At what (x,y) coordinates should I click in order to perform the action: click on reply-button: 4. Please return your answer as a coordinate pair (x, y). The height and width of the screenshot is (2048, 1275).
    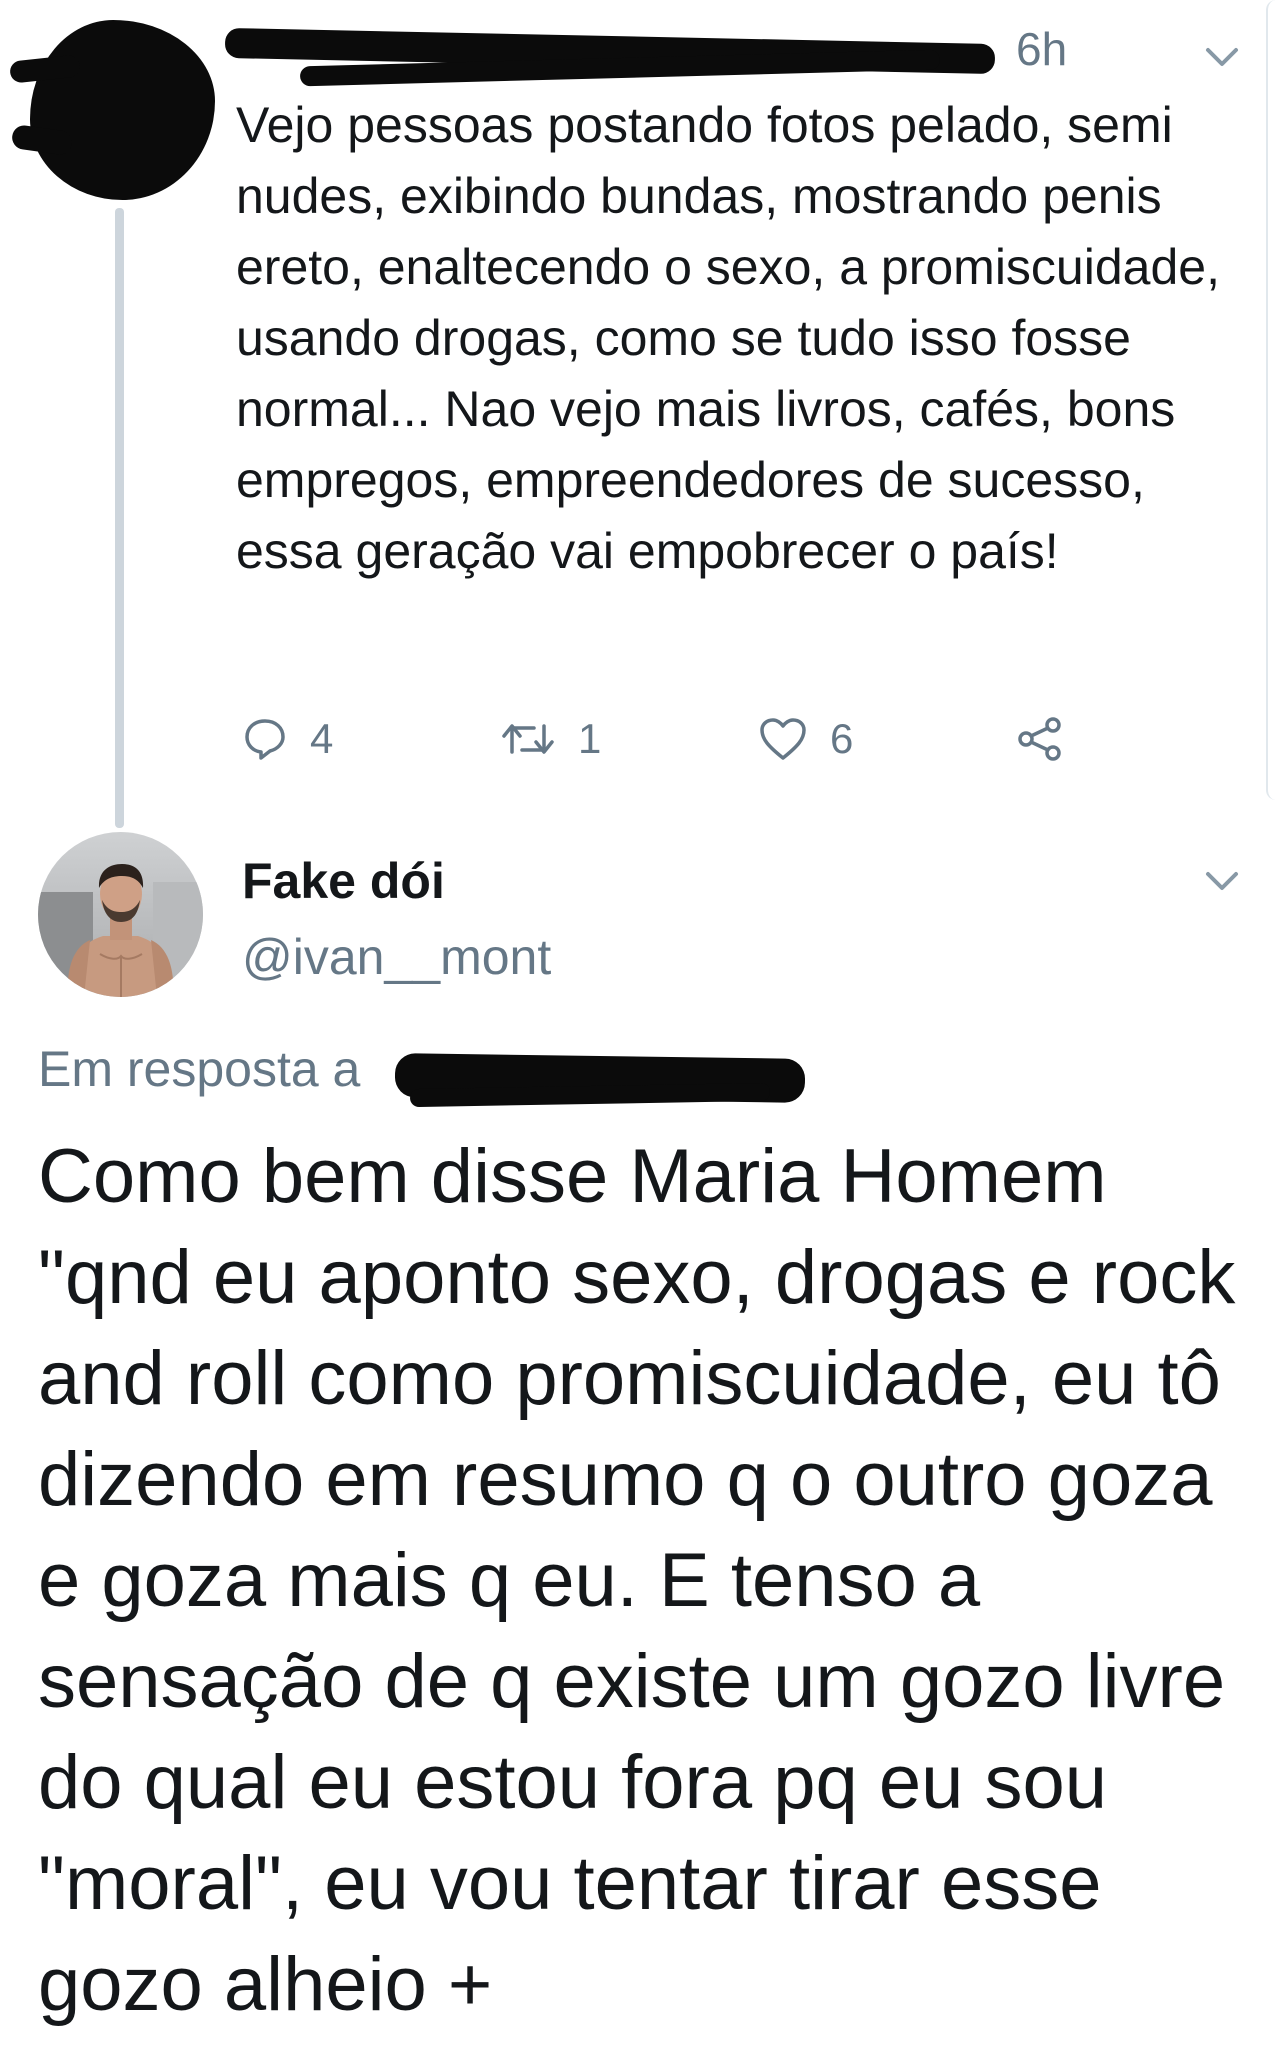
    Looking at the image, I should click on (287, 739).